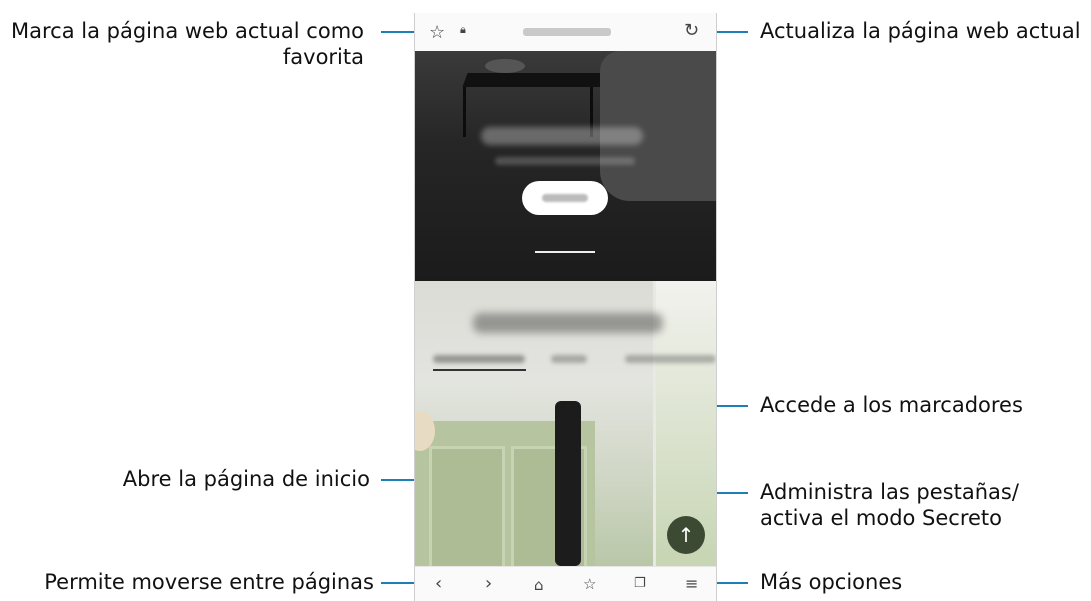 The width and height of the screenshot is (1091, 601). What do you see at coordinates (565, 583) in the screenshot?
I see `bottom-nav: ‹ › ⌂ ☆ ❐ ≡` at bounding box center [565, 583].